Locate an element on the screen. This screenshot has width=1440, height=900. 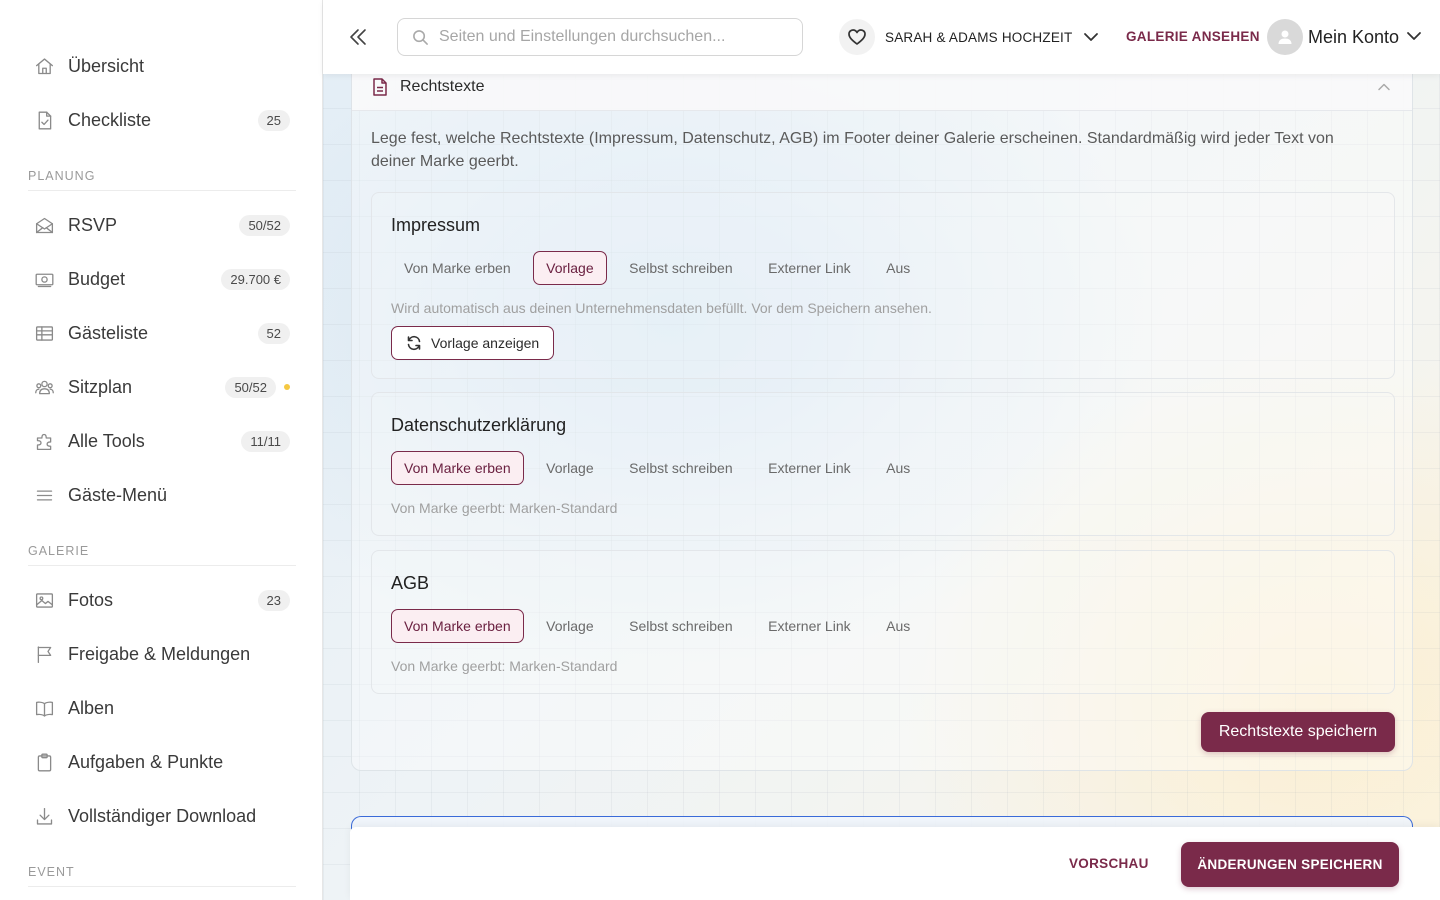
home-icon is located at coordinates (44, 66).